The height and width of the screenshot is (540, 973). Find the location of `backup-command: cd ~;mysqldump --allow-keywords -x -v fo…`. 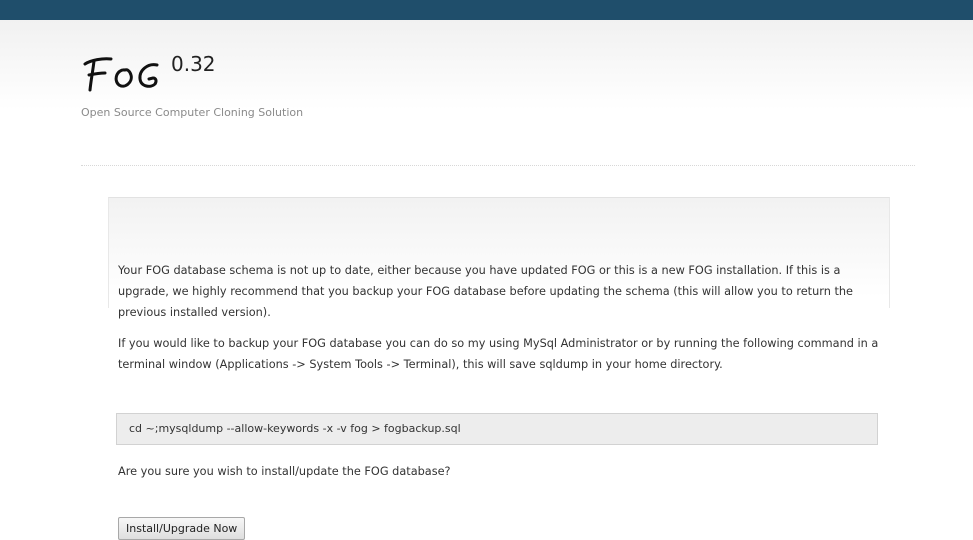

backup-command: cd ~;mysqldump --allow-keywords -x -v fo… is located at coordinates (497, 429).